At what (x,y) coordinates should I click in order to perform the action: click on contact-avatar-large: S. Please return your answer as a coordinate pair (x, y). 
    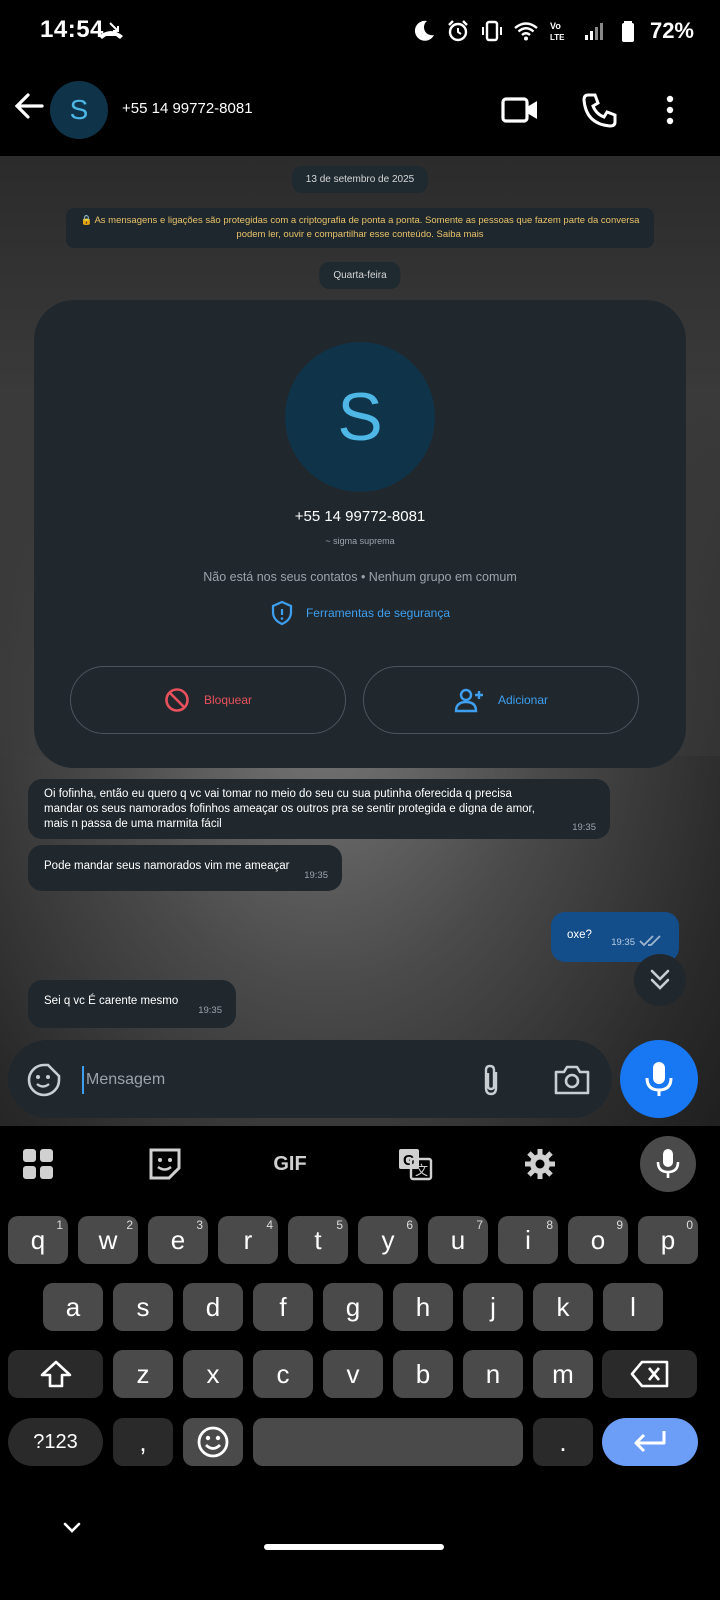
    Looking at the image, I should click on (360, 417).